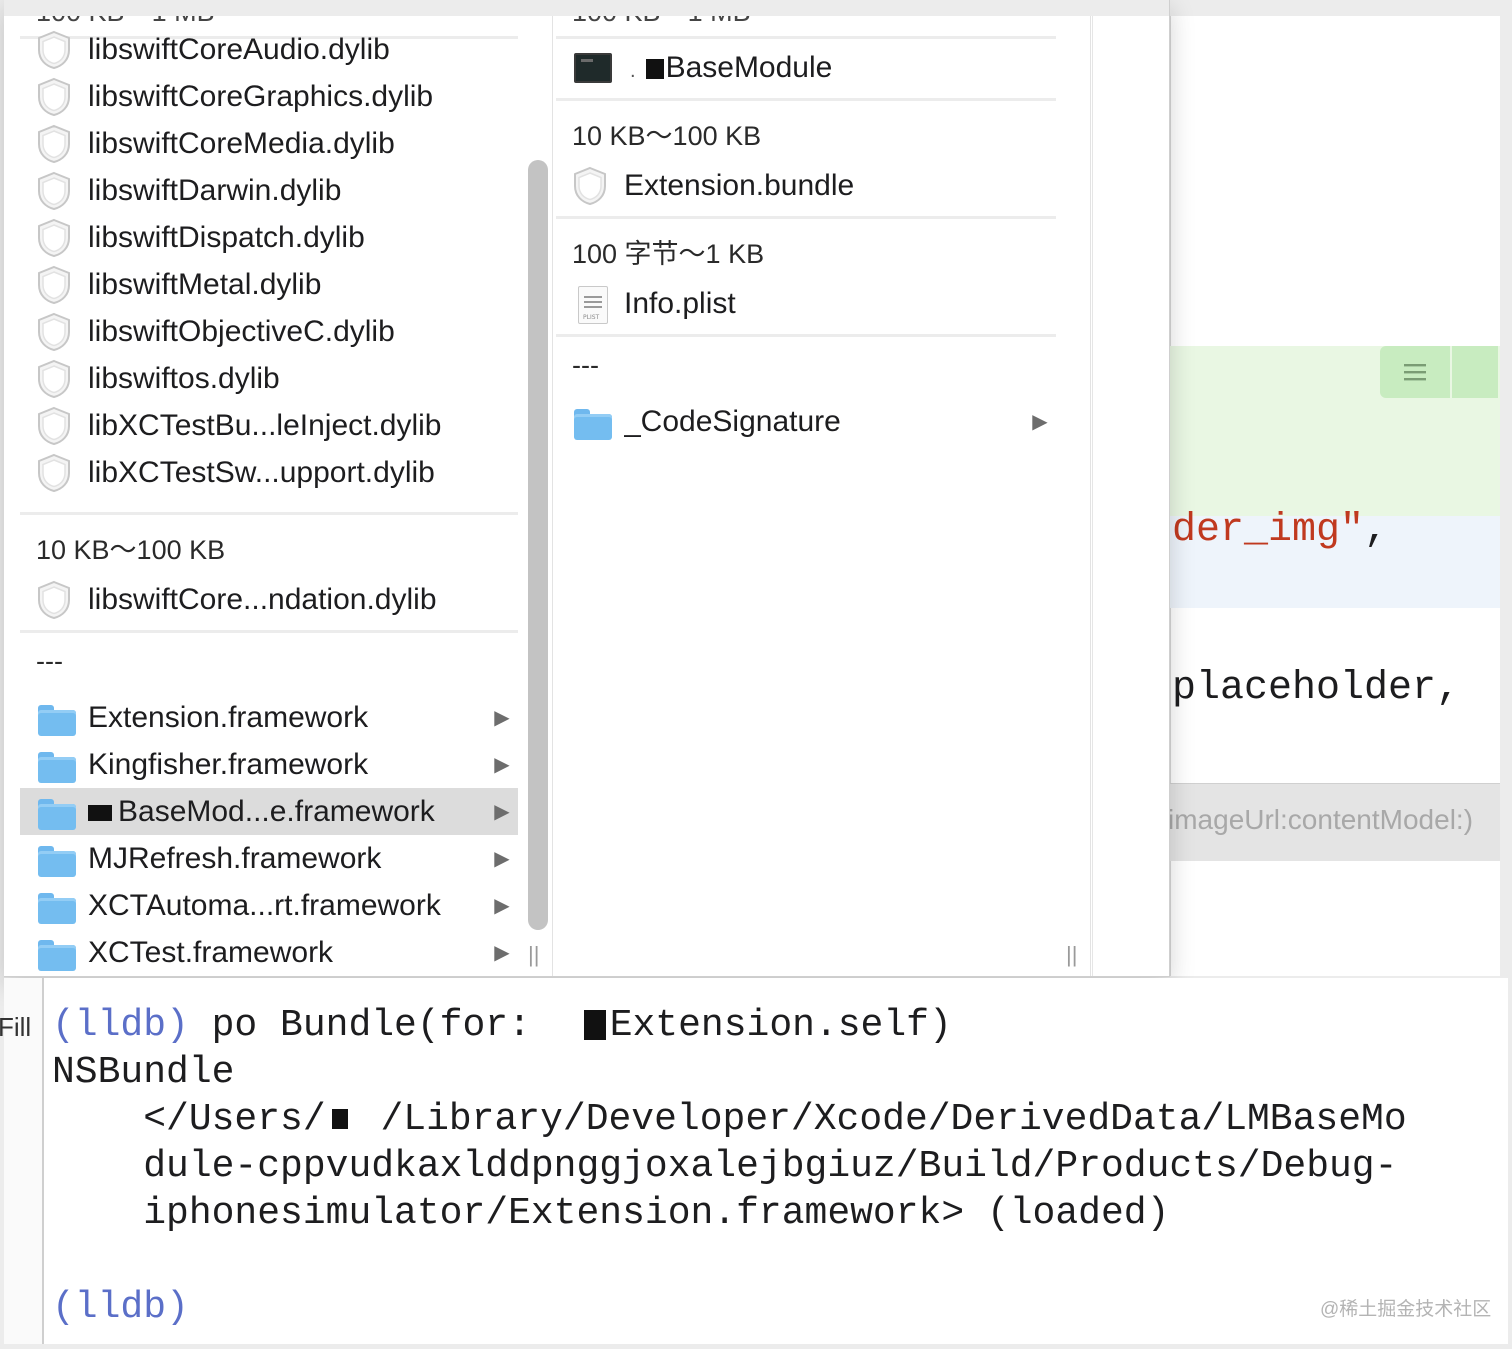 Image resolution: width=1512 pixels, height=1349 pixels. Describe the element at coordinates (269, 284) in the screenshot. I see `file-row: libswiftMetal.dylib` at that location.